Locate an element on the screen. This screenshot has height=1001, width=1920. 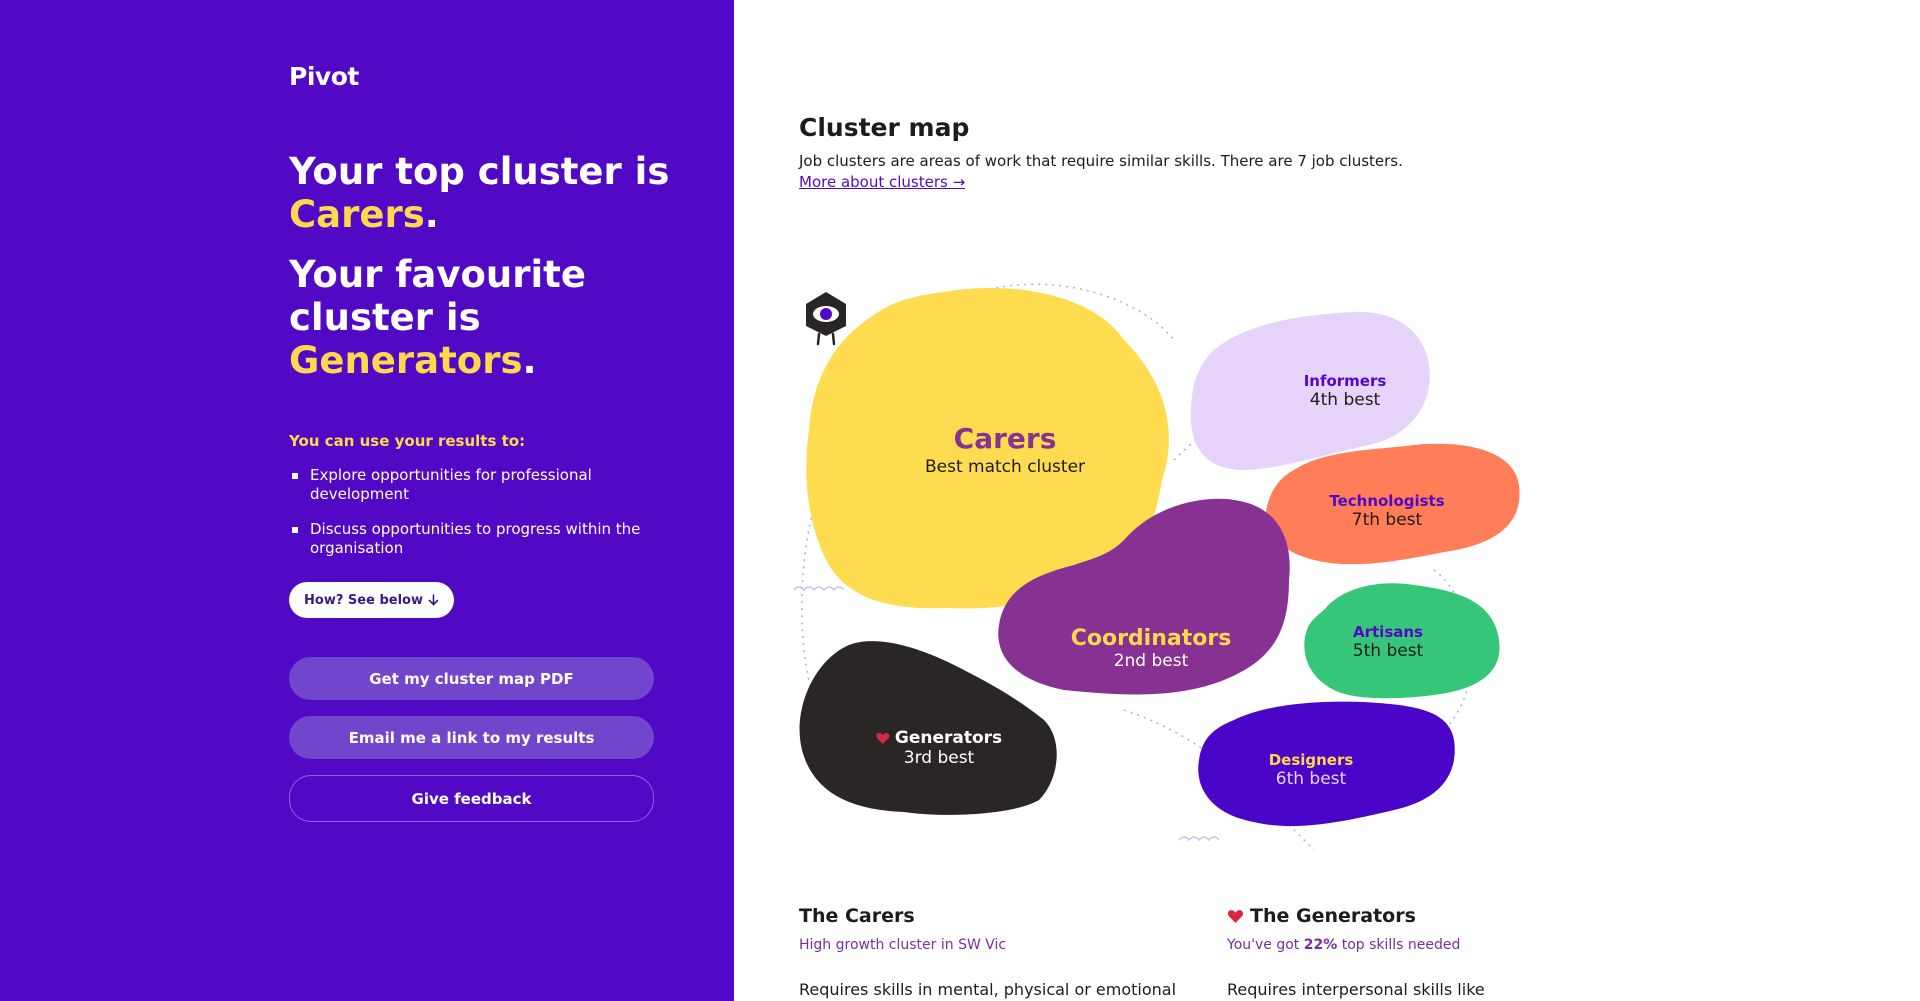
top-cluster-heading: Your top cluster is Carers. is located at coordinates (489, 193).